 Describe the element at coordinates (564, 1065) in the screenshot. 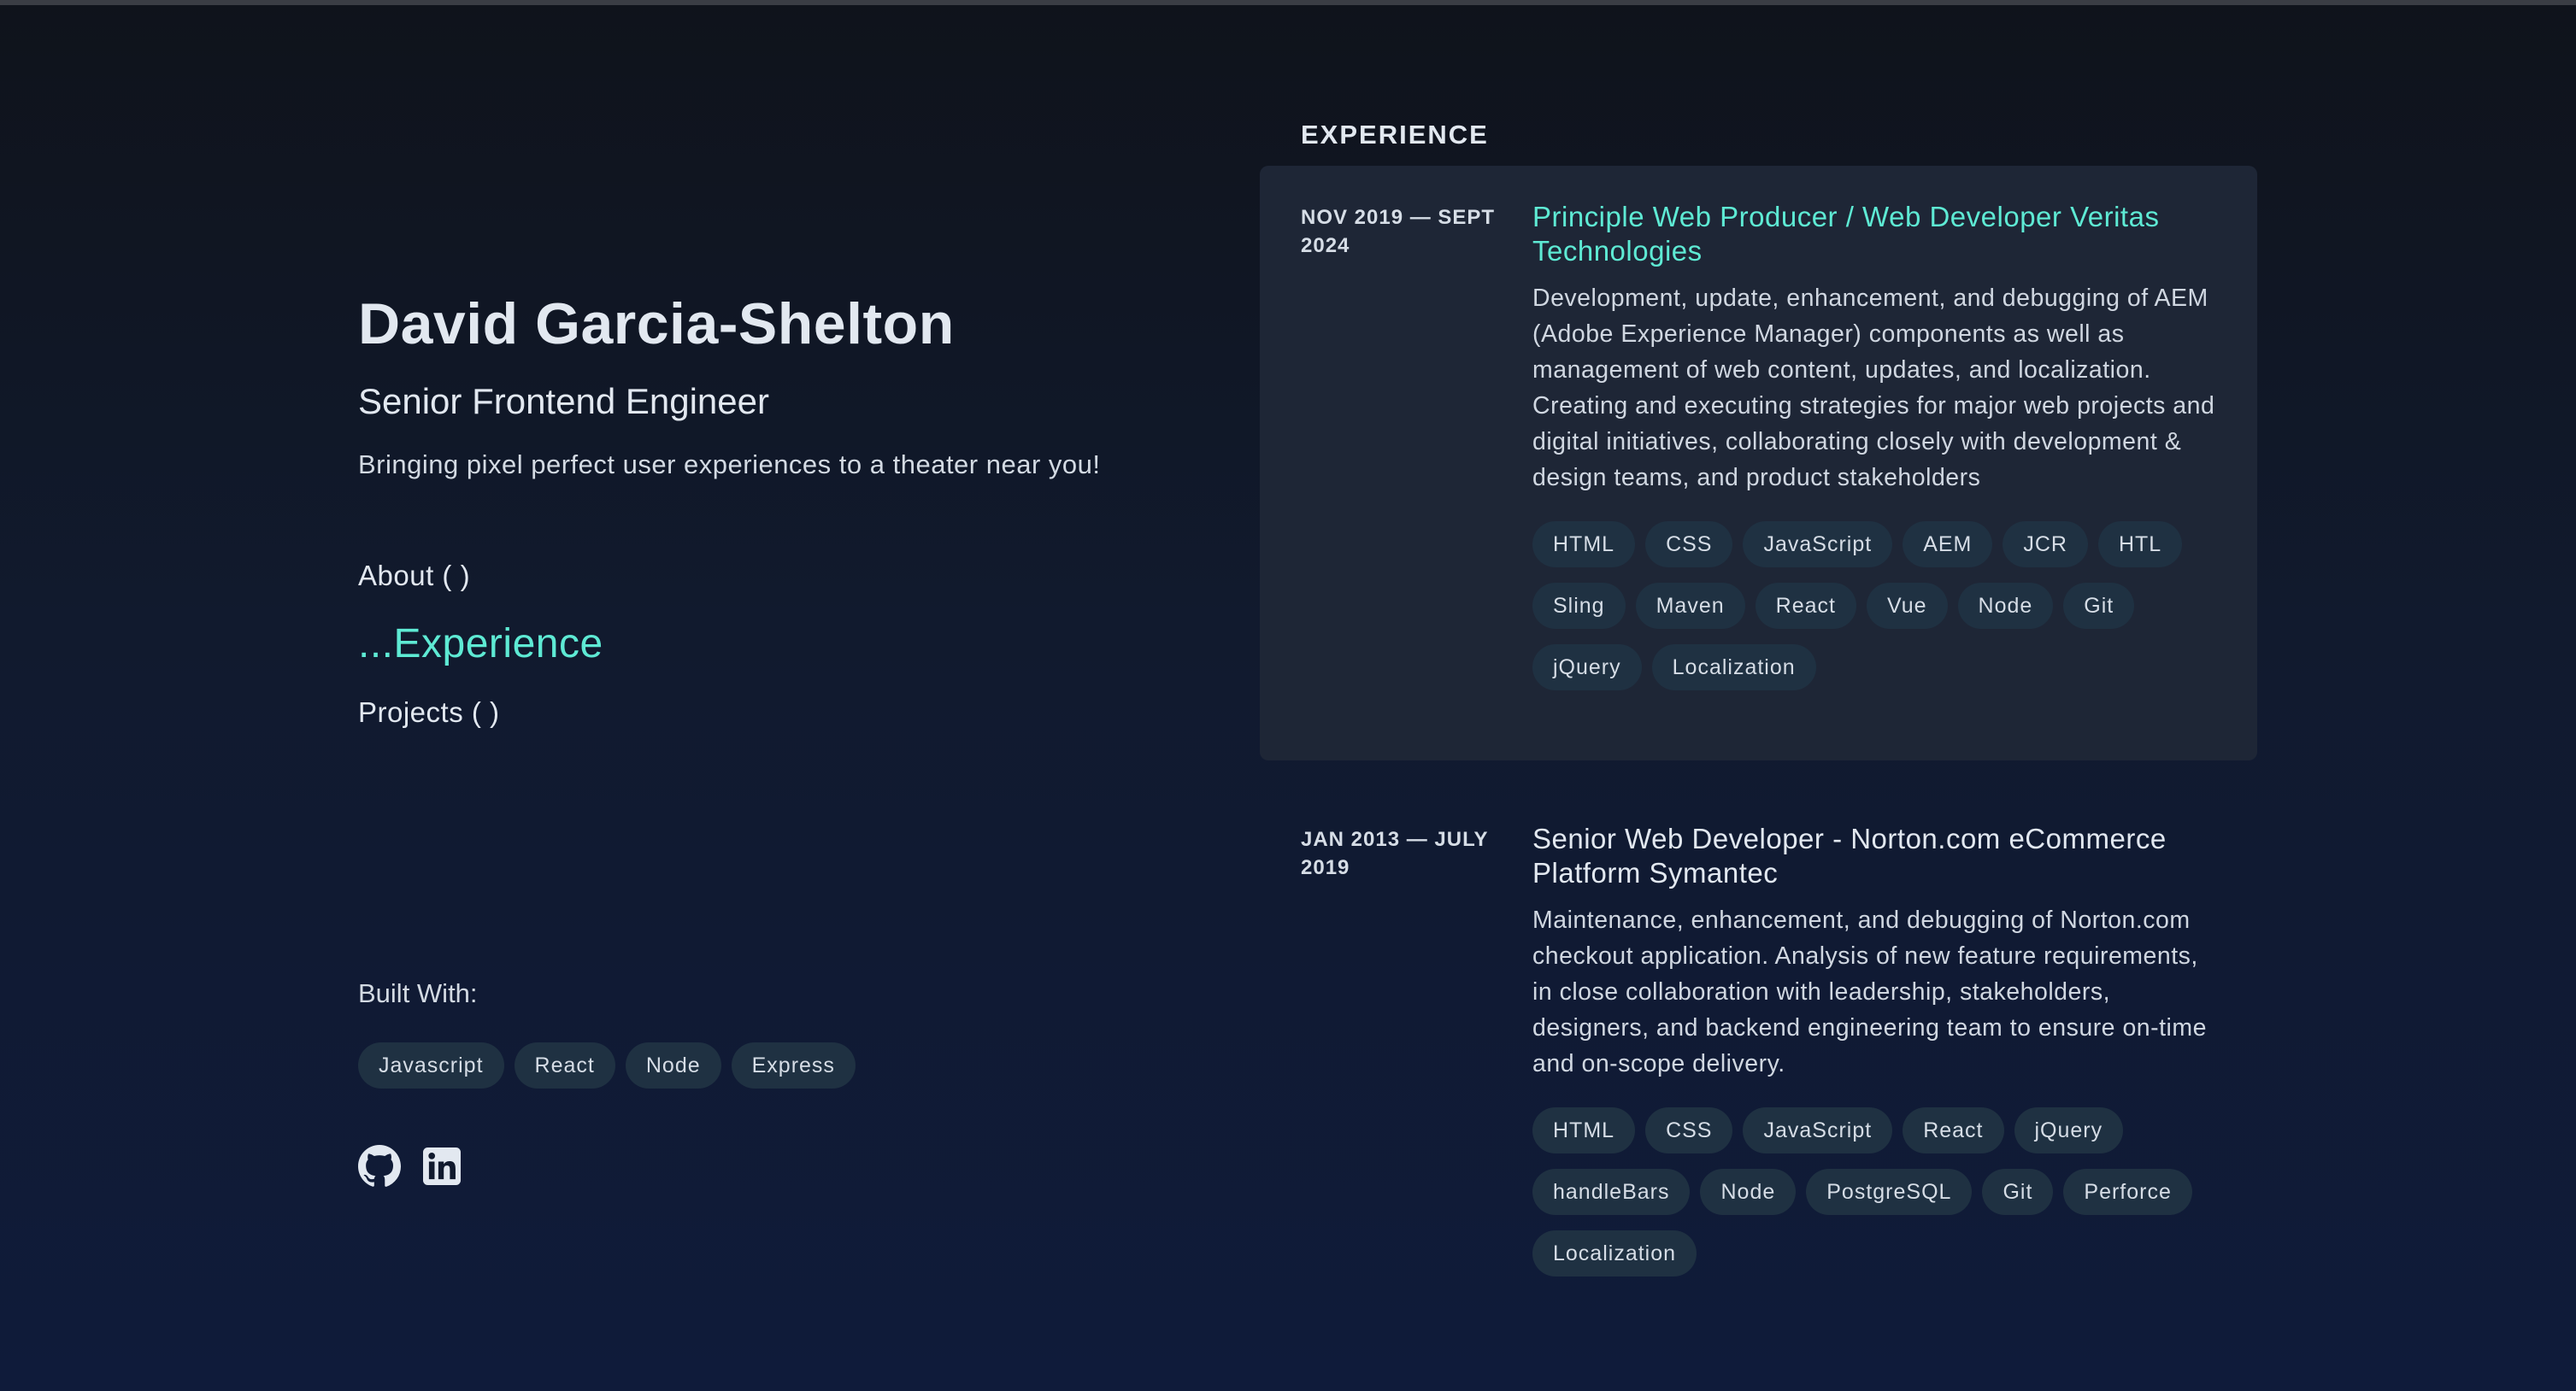

I see `built-with-pill: React` at that location.